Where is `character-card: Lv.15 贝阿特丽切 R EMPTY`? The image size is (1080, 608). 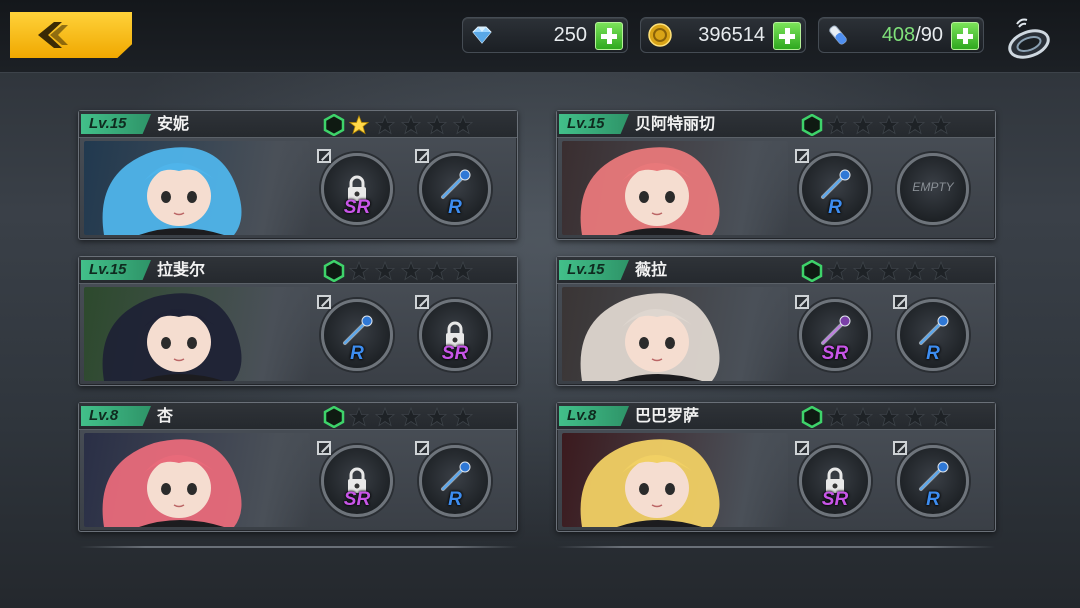
character-card: Lv.15 贝阿特丽切 R EMPTY is located at coordinates (776, 175).